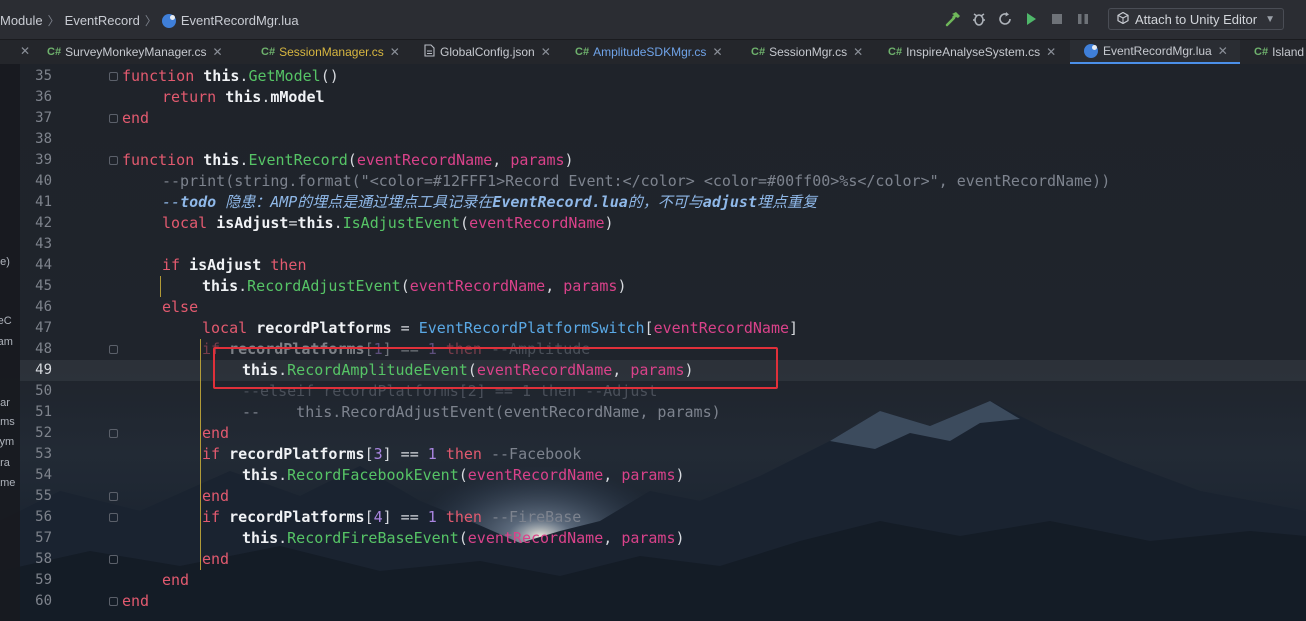 The width and height of the screenshot is (1306, 621). Describe the element at coordinates (10, 442) in the screenshot. I see `project-tree-fragment: sym` at that location.